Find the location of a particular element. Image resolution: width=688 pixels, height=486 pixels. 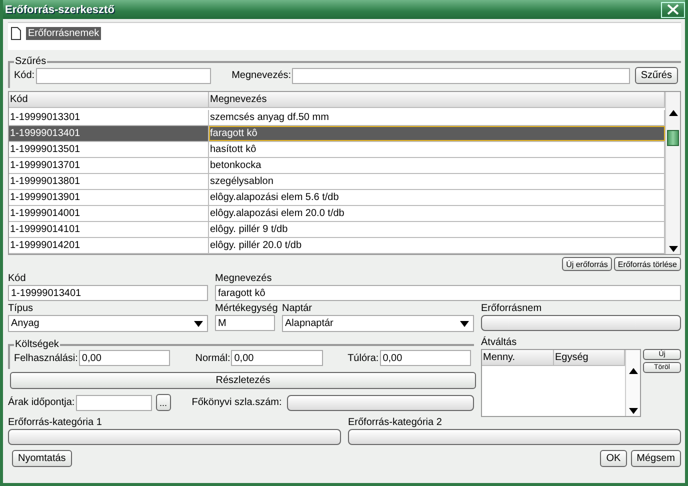

group-title: Költségek is located at coordinates (37, 344).